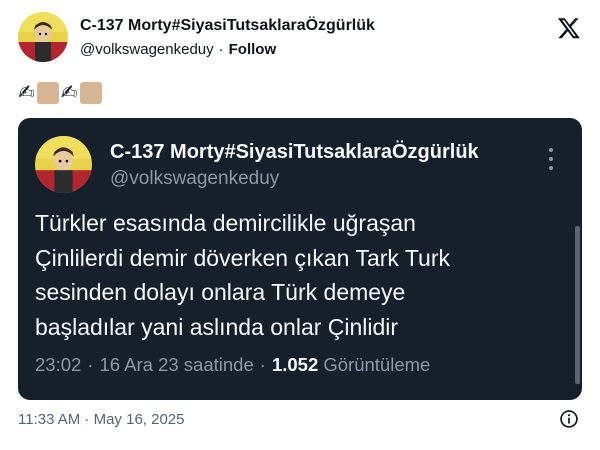 The height and width of the screenshot is (450, 600). Describe the element at coordinates (147, 49) in the screenshot. I see `author-handle: @volkswagenkeduy` at that location.